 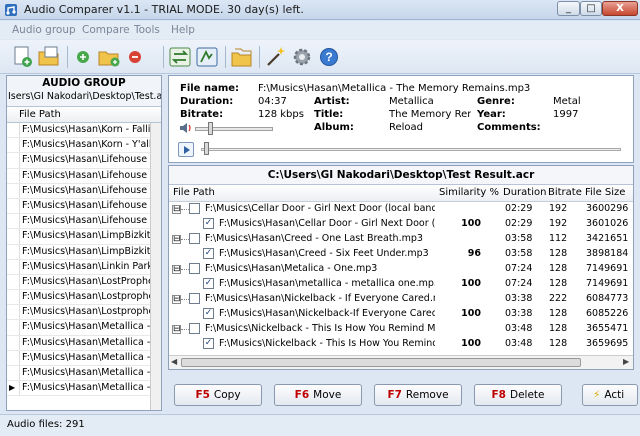 What do you see at coordinates (180, 57) in the screenshot?
I see `compare-icon` at bounding box center [180, 57].